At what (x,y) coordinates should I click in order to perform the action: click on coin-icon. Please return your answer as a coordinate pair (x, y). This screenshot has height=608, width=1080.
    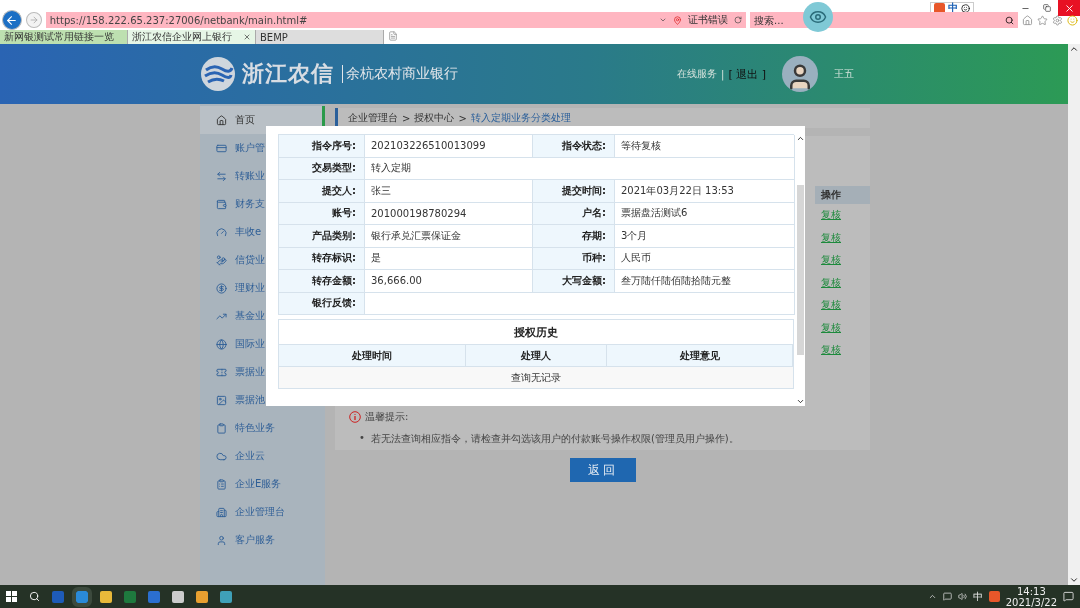
    Looking at the image, I should click on (221, 288).